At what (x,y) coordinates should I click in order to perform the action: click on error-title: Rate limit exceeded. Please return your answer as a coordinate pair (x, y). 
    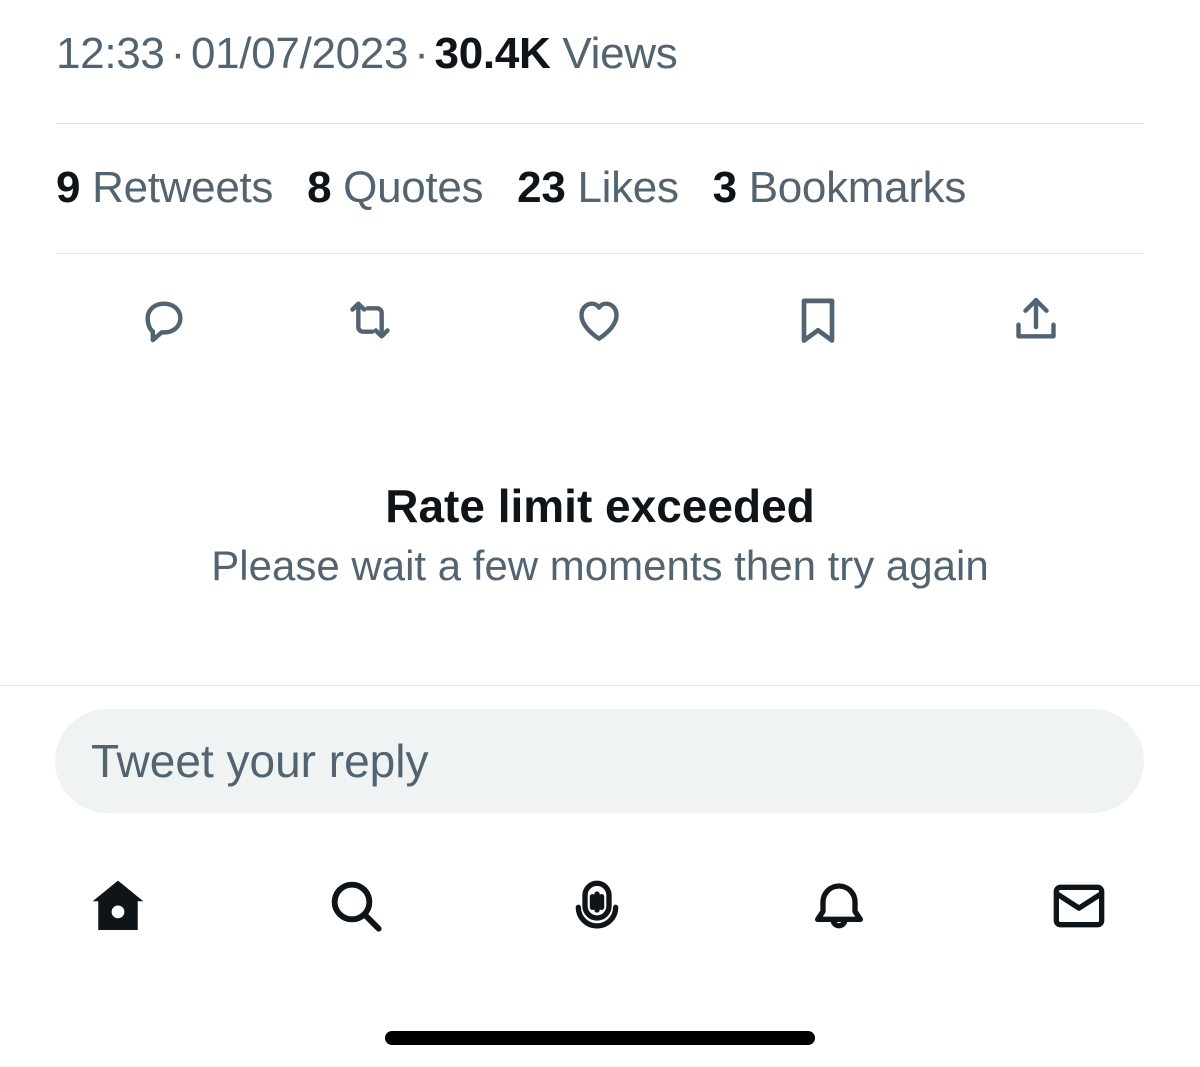
    Looking at the image, I should click on (600, 506).